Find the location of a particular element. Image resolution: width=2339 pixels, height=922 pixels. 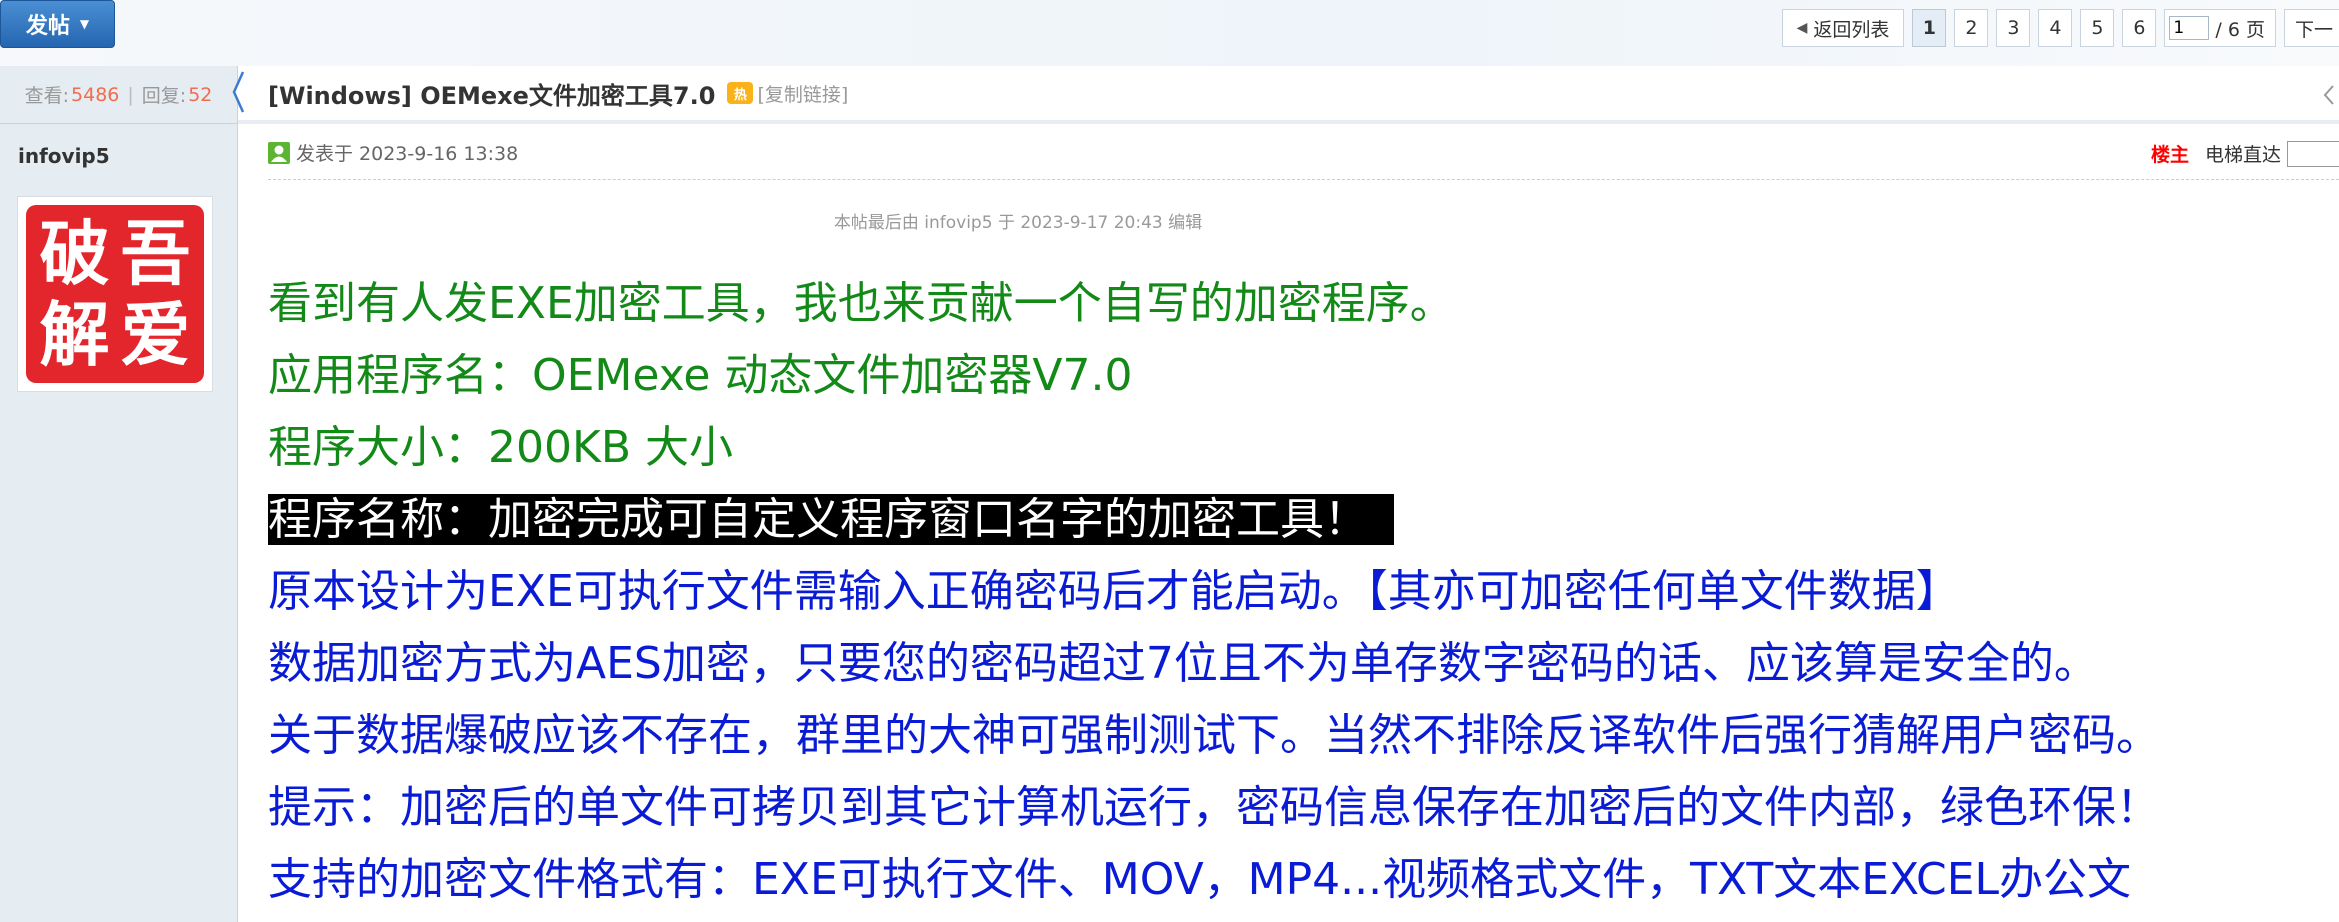

replies-label: 回复: is located at coordinates (164, 96).